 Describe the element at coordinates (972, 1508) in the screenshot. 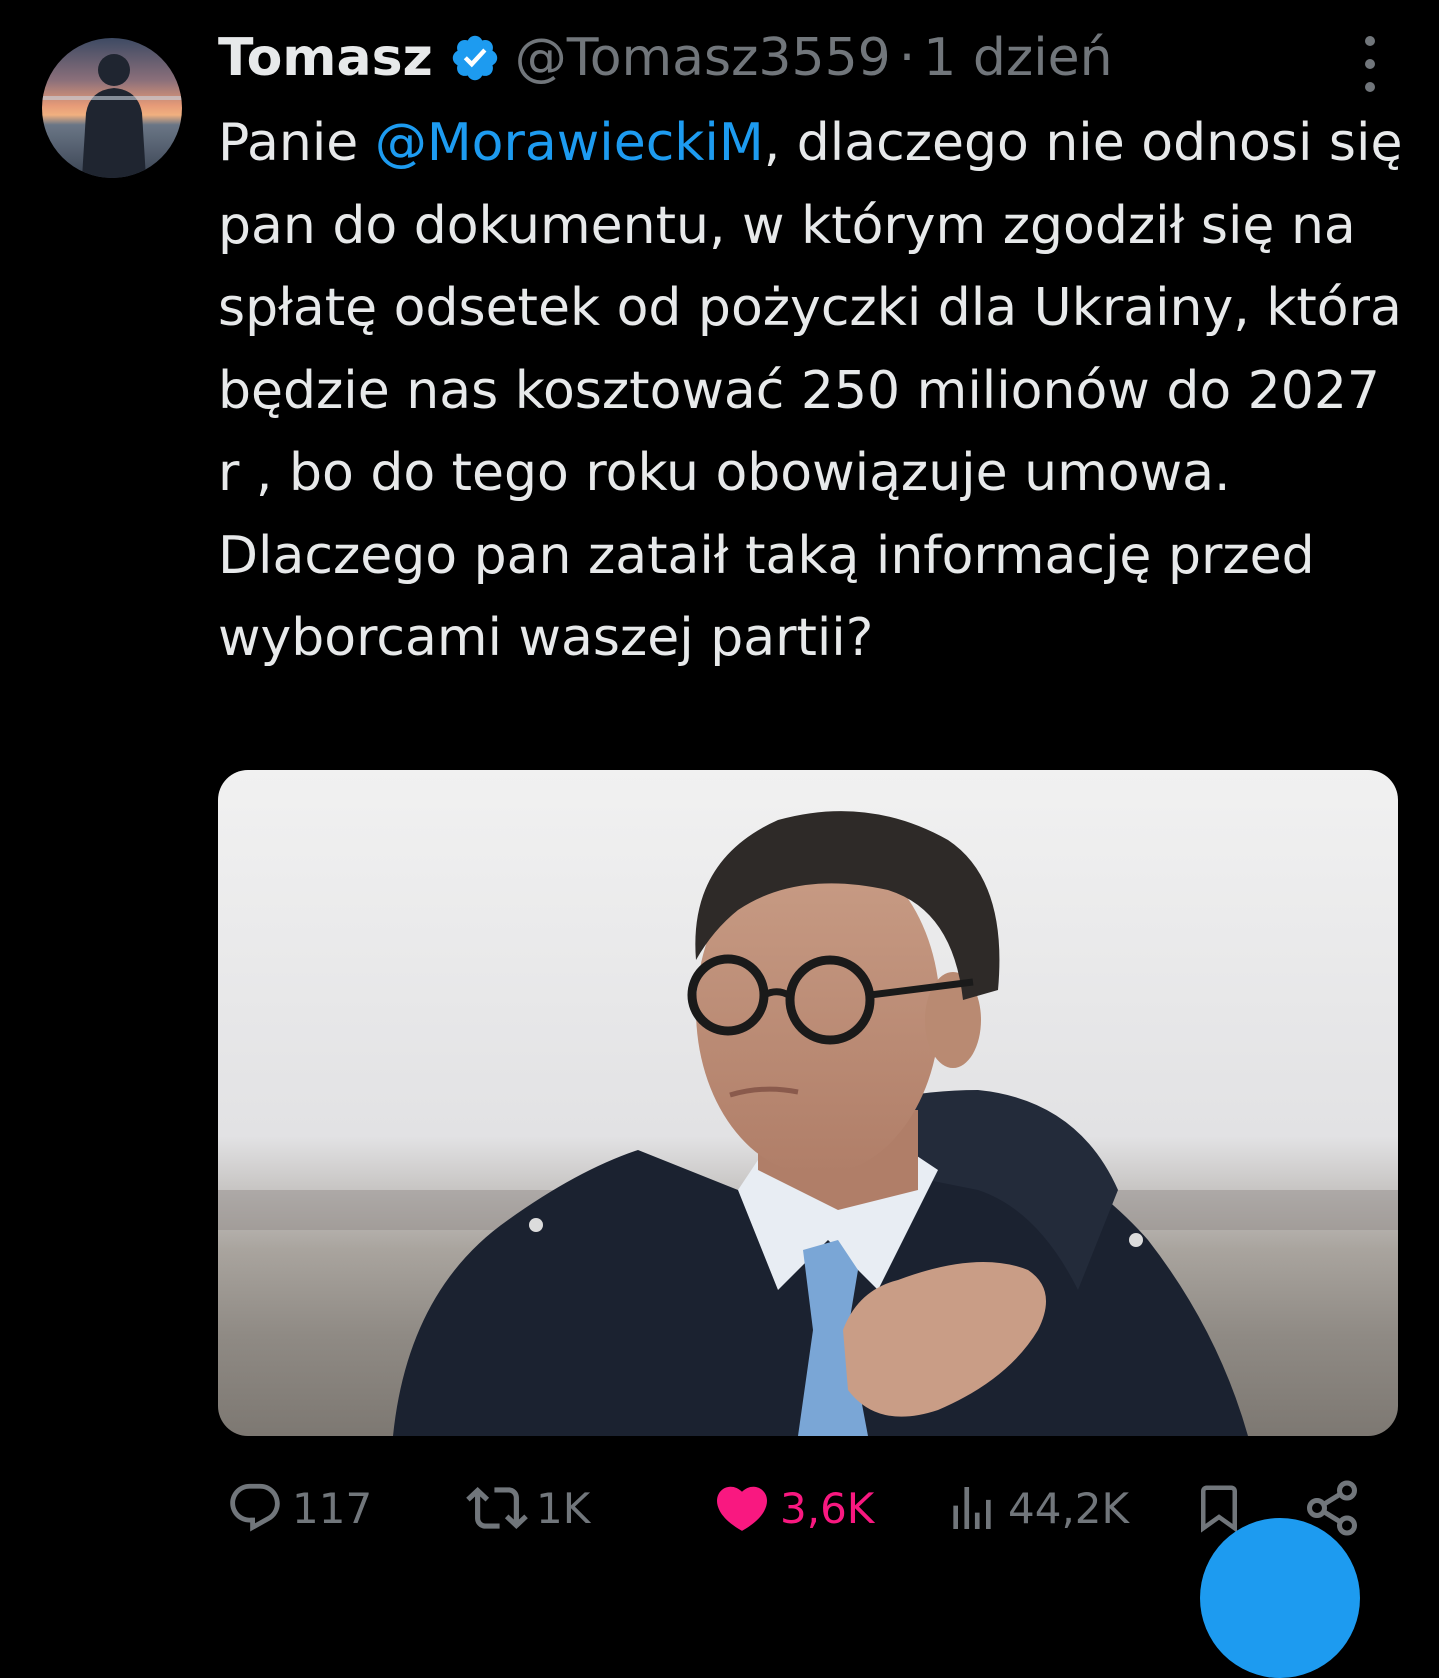

I see `views-icon` at that location.